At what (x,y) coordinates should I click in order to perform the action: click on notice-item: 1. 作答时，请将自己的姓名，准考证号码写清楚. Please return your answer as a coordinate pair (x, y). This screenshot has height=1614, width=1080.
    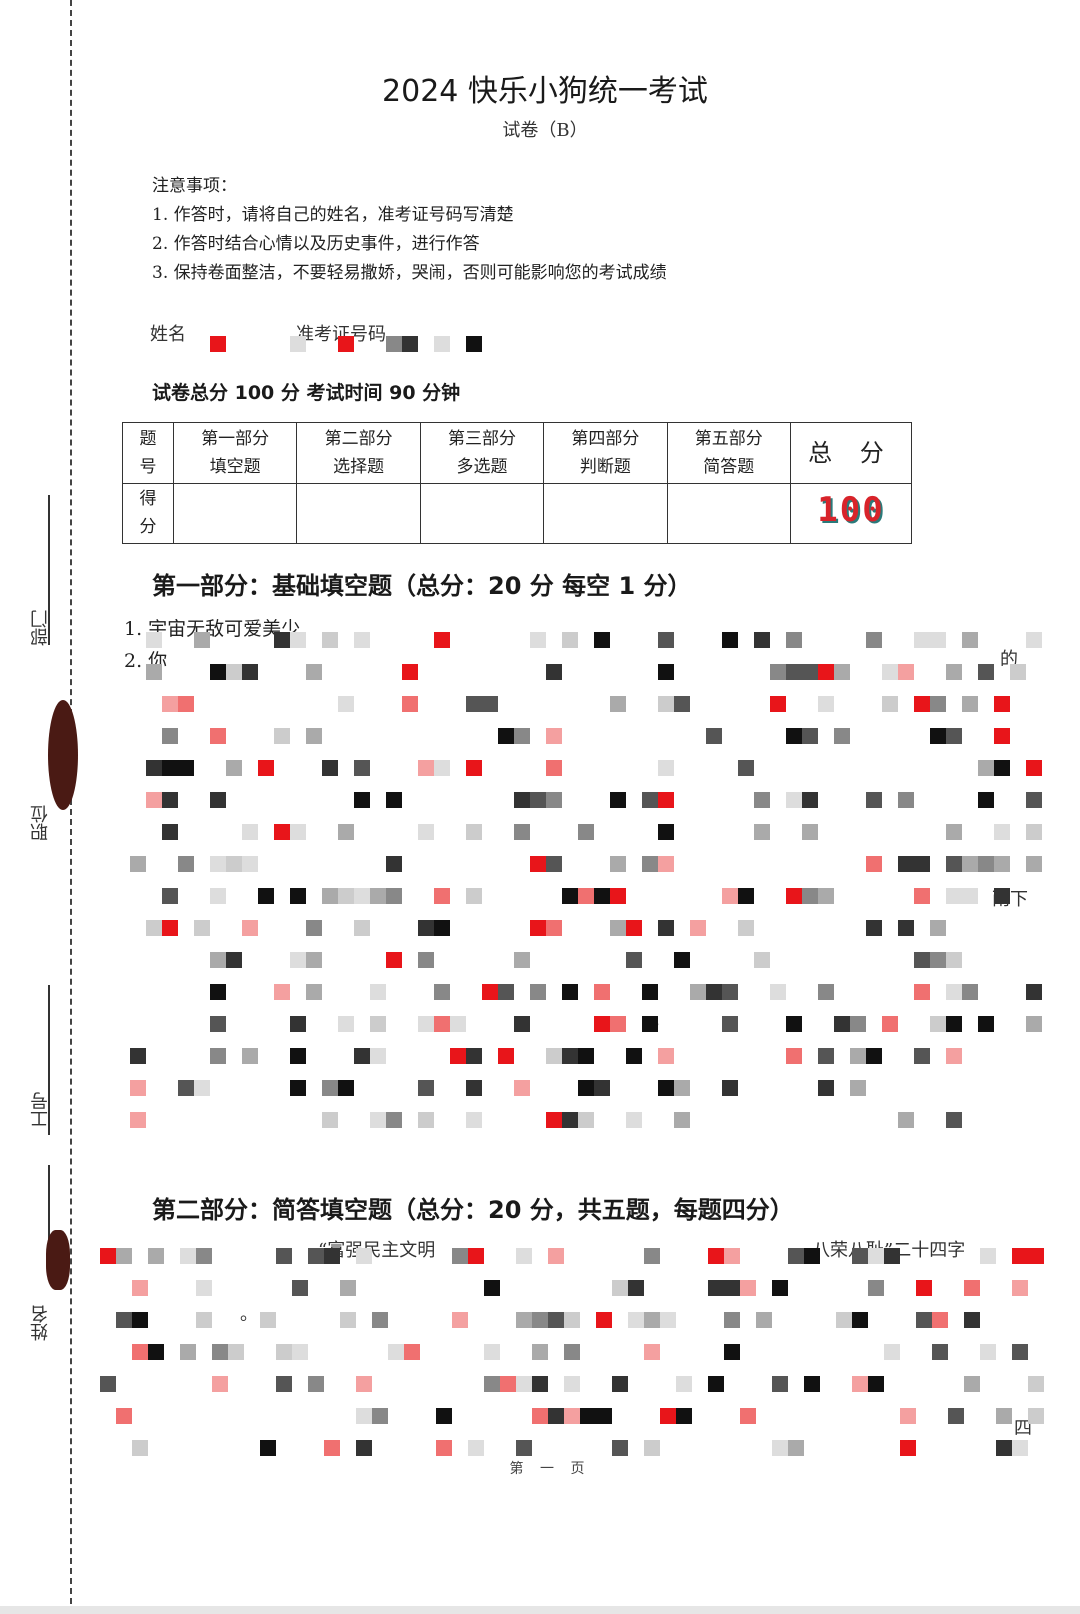
    Looking at the image, I should click on (333, 215).